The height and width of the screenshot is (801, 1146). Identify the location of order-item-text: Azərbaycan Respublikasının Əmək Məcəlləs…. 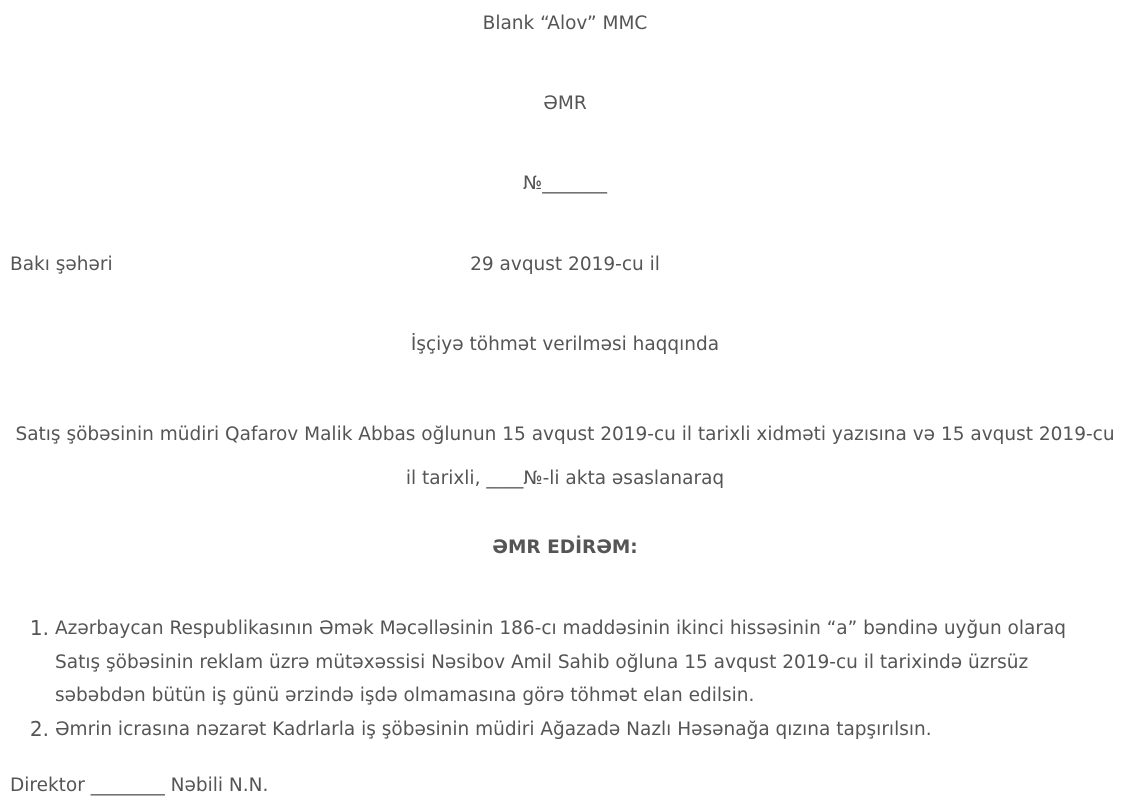
(561, 662).